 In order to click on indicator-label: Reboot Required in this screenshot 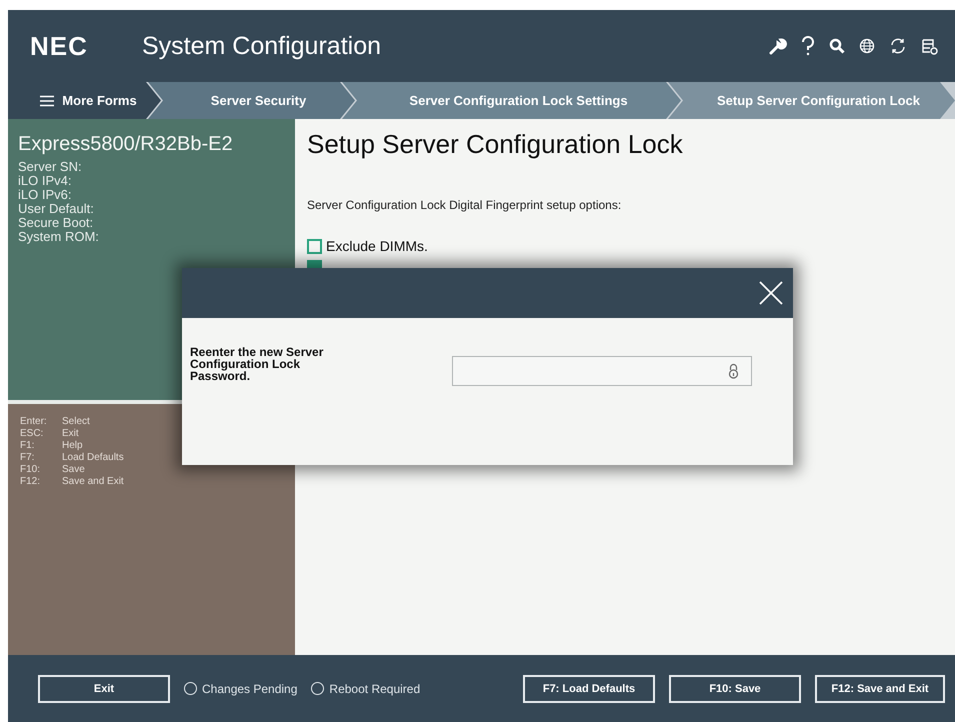, I will do `click(374, 689)`.